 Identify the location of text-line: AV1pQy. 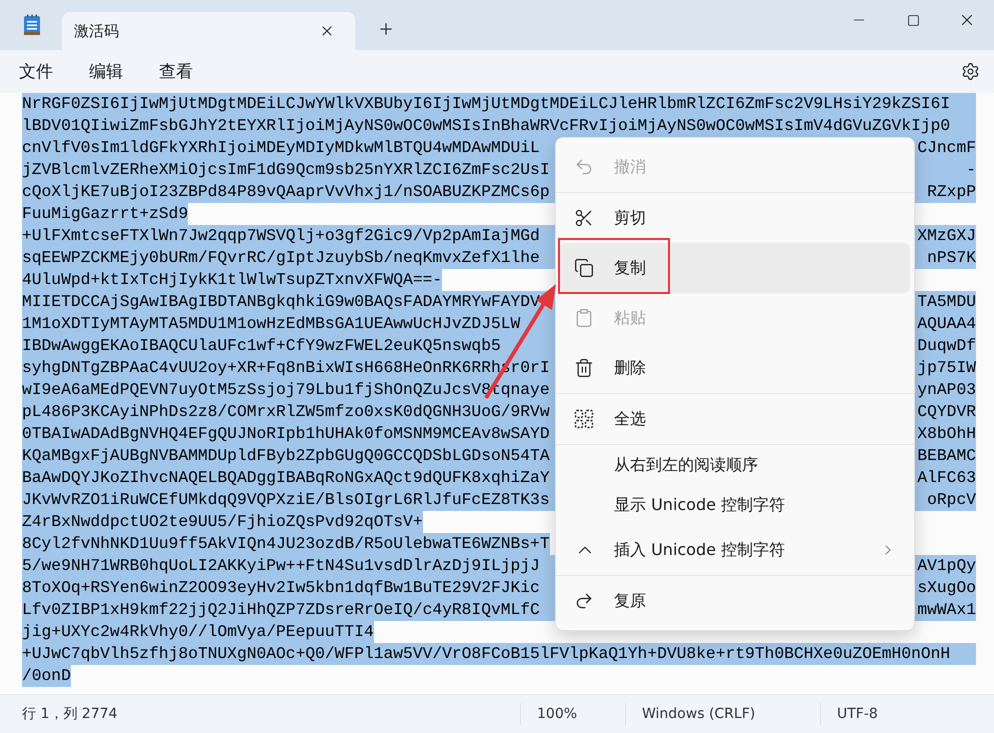
(946, 566).